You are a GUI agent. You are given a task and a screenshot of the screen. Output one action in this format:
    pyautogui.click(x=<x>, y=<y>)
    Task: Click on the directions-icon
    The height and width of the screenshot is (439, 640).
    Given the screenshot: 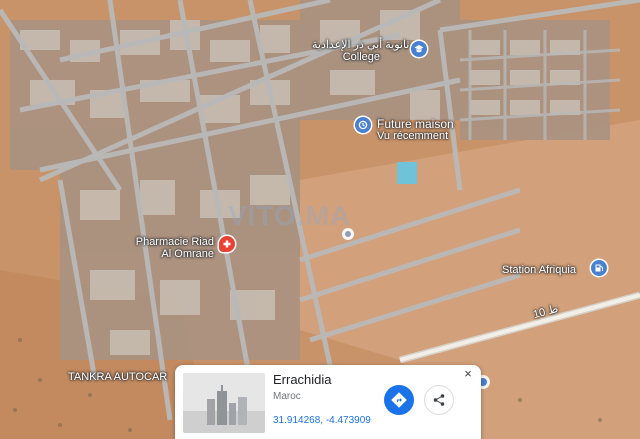 What is the action you would take?
    pyautogui.click(x=399, y=400)
    